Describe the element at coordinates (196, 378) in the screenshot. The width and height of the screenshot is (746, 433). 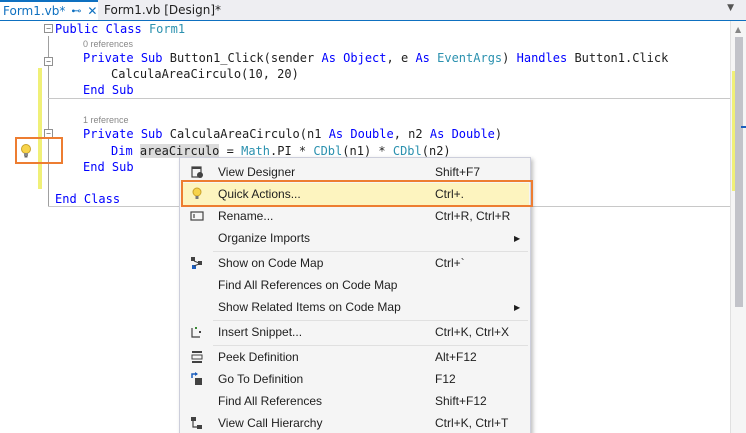
I see `go-to-definition-icon` at that location.